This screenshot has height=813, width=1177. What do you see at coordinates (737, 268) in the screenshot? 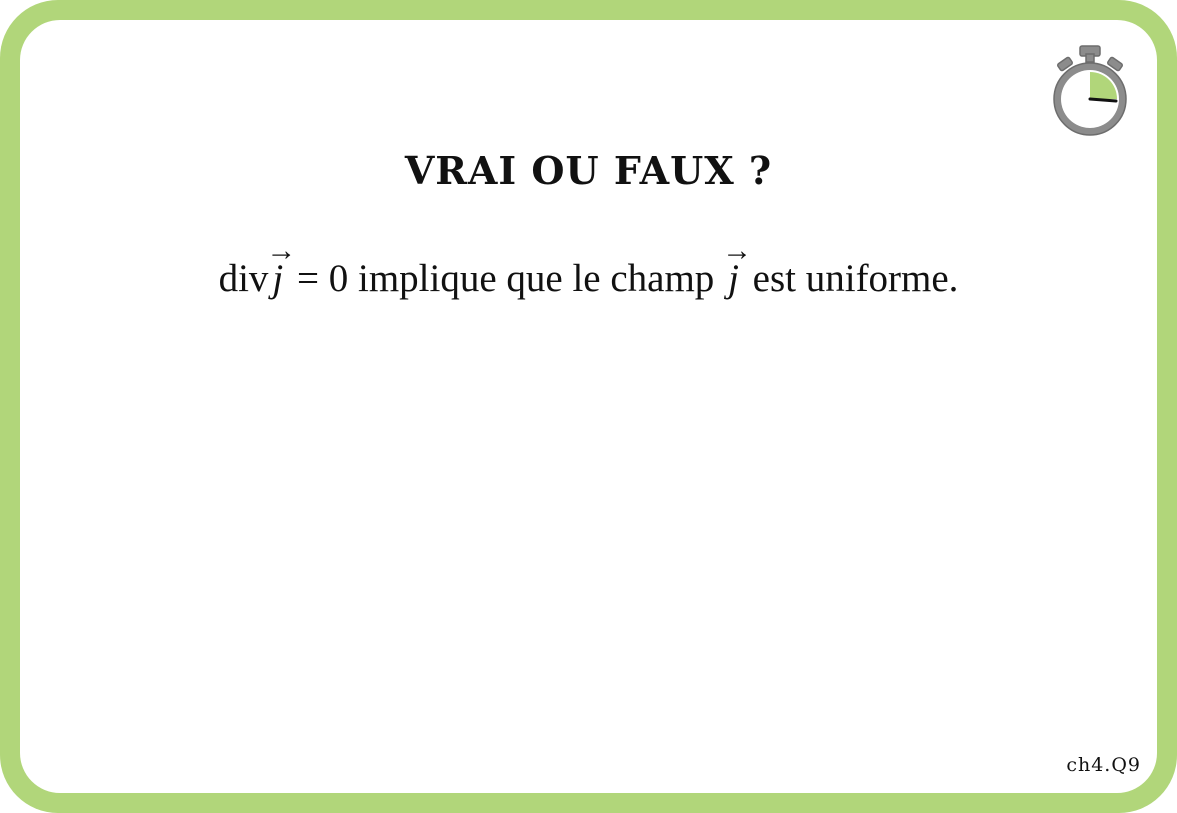
I see `vector-j-second: → j` at bounding box center [737, 268].